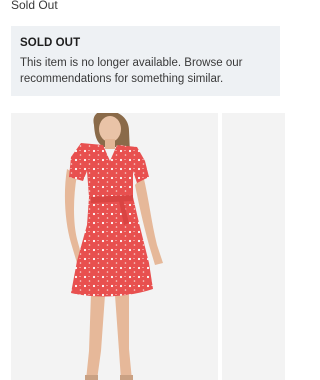  I want to click on product-card, so click(253, 246).